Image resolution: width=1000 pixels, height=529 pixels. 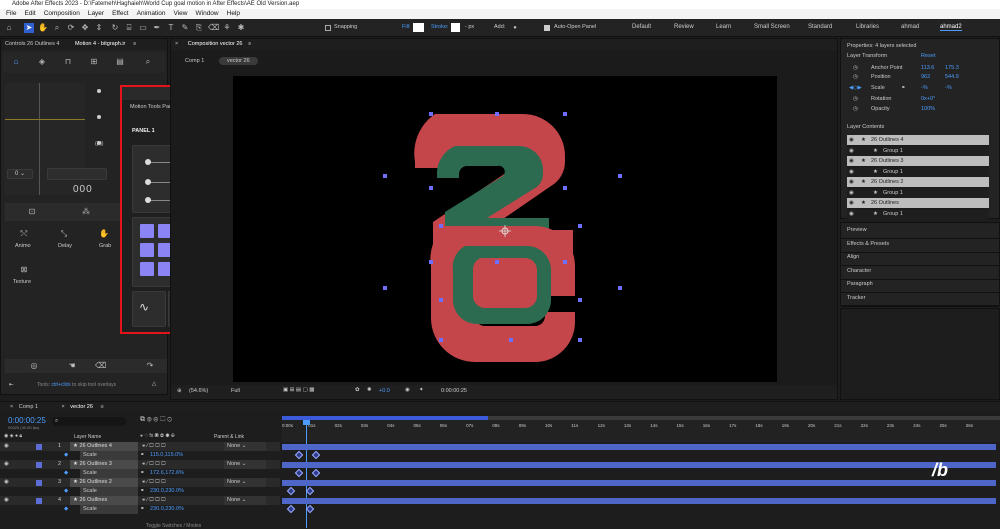 What do you see at coordinates (20, 174) in the screenshot?
I see `counter-input: 0 ⌄` at bounding box center [20, 174].